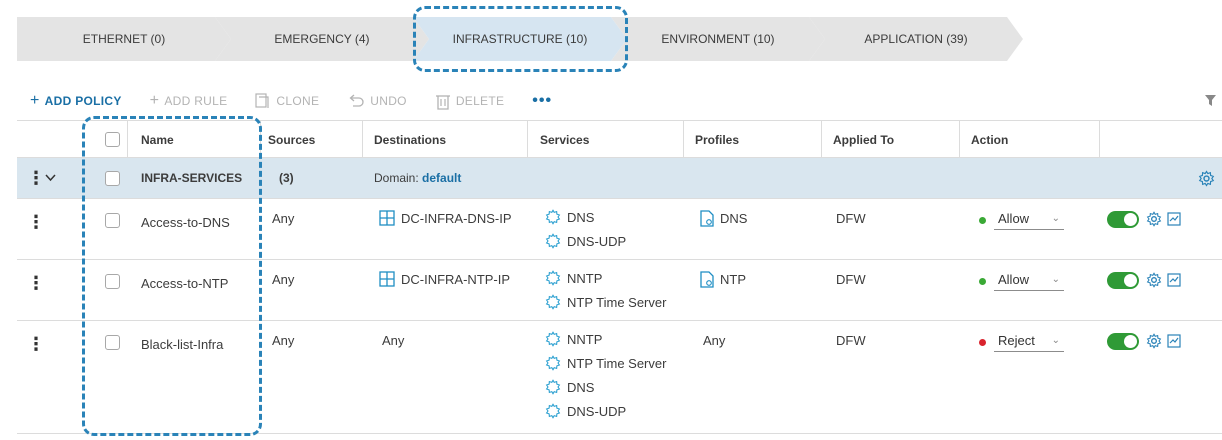 Image resolution: width=1222 pixels, height=440 pixels. I want to click on delete-button: DELETE, so click(469, 101).